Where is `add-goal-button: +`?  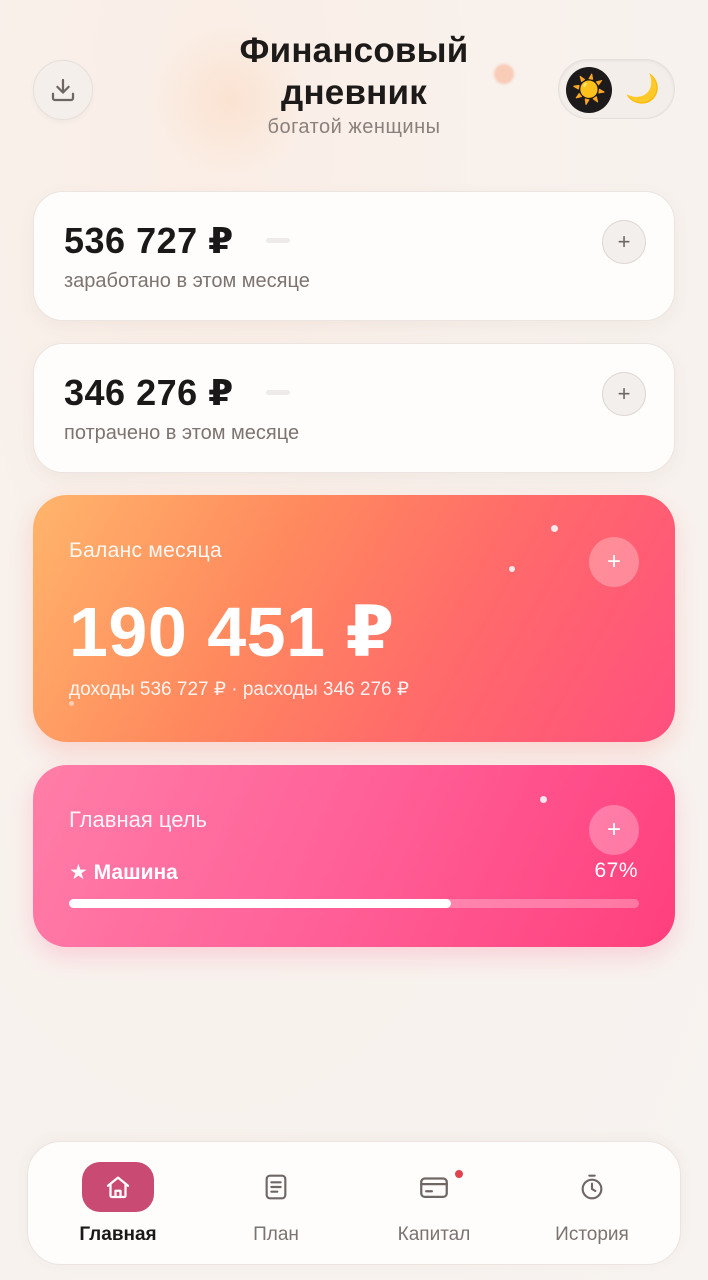
add-goal-button: + is located at coordinates (614, 830).